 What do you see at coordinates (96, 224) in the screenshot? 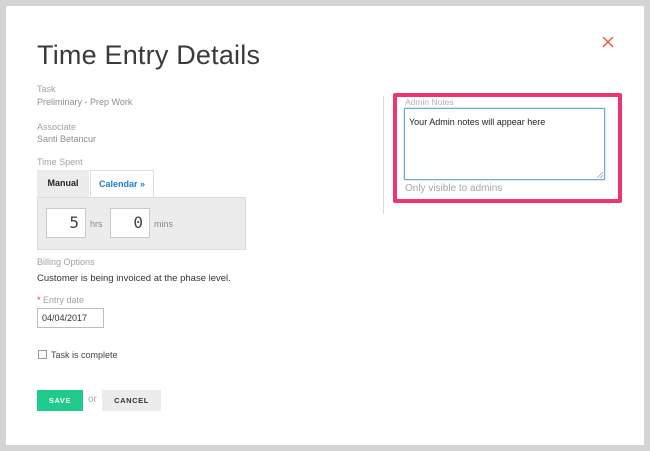
I see `hours-unit: hrs` at bounding box center [96, 224].